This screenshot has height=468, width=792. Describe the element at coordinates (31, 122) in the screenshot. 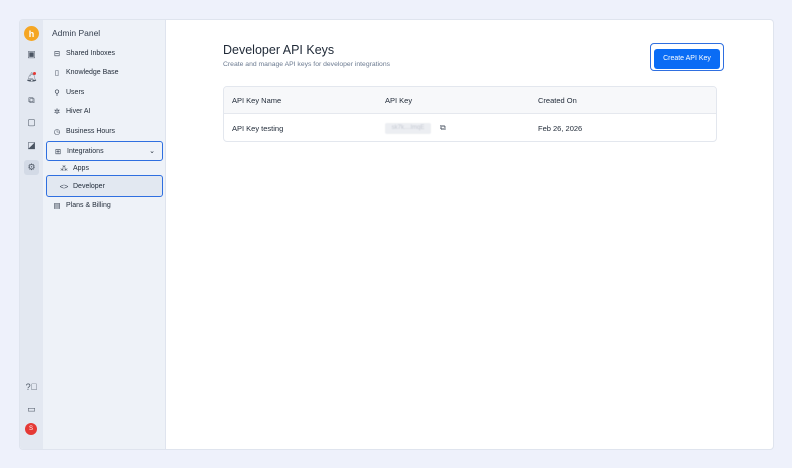

I see `contact-icon: ▢` at that location.